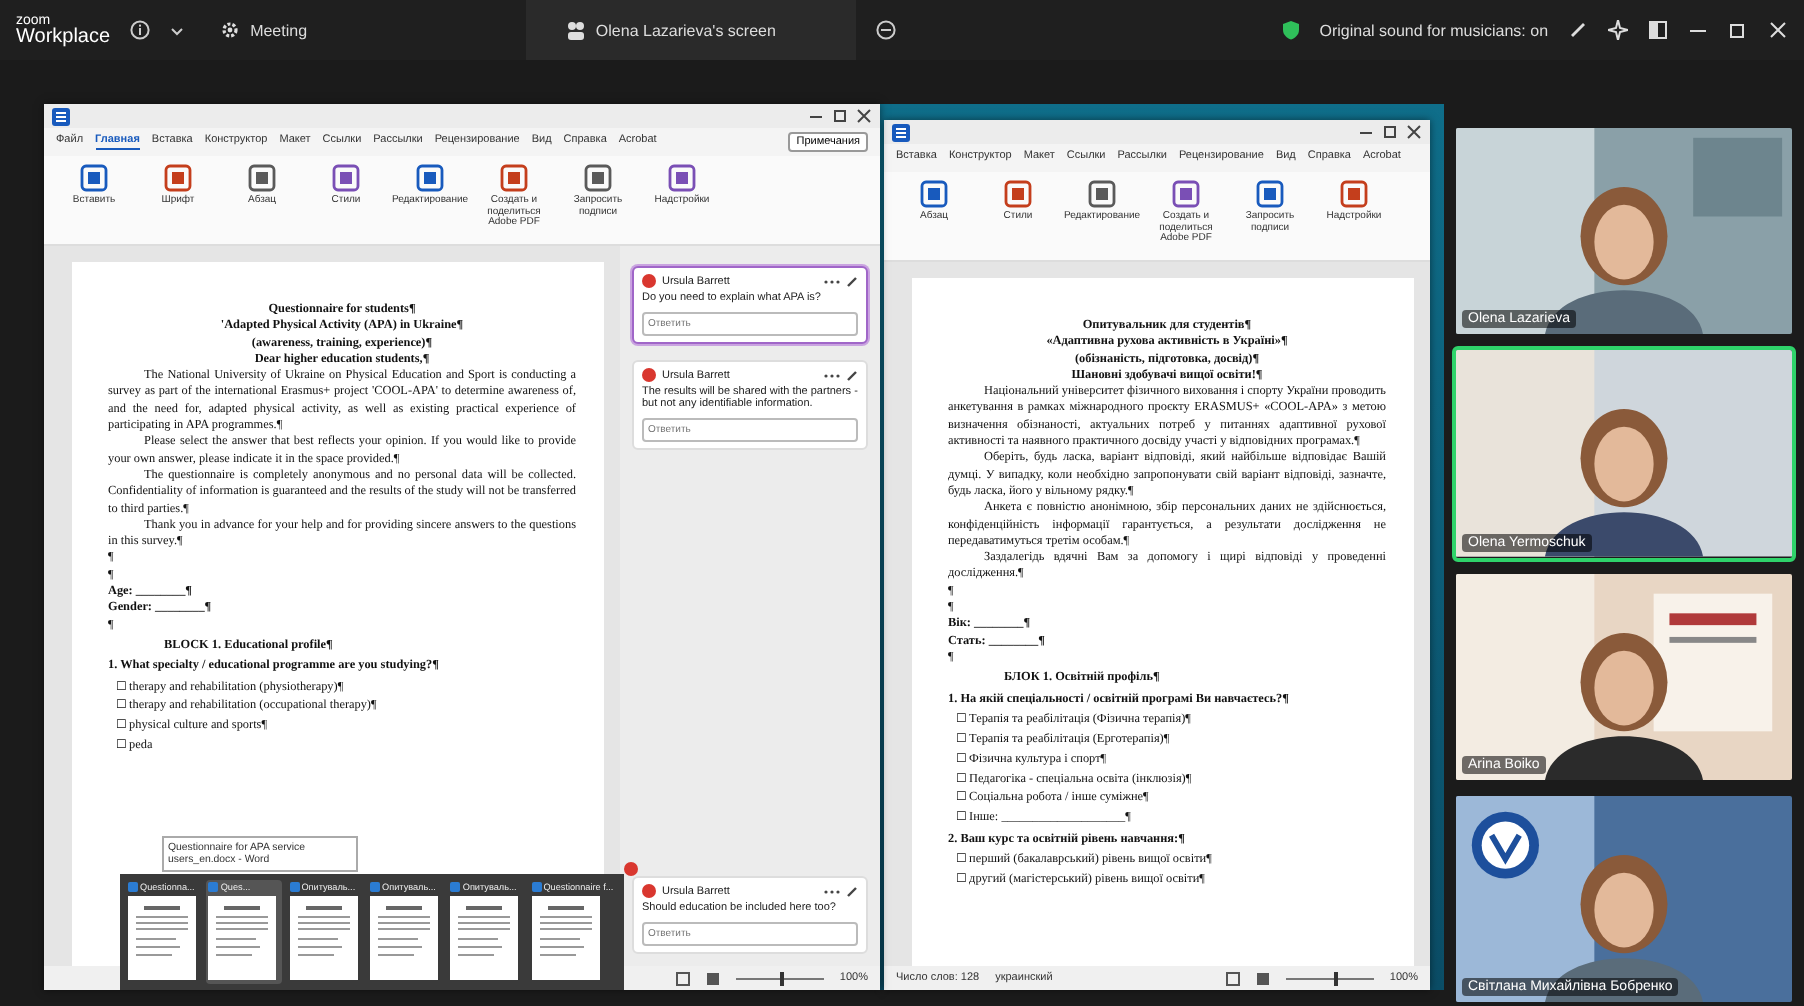 This screenshot has width=1804, height=1006. I want to click on sparkle-icon, so click(1618, 30).